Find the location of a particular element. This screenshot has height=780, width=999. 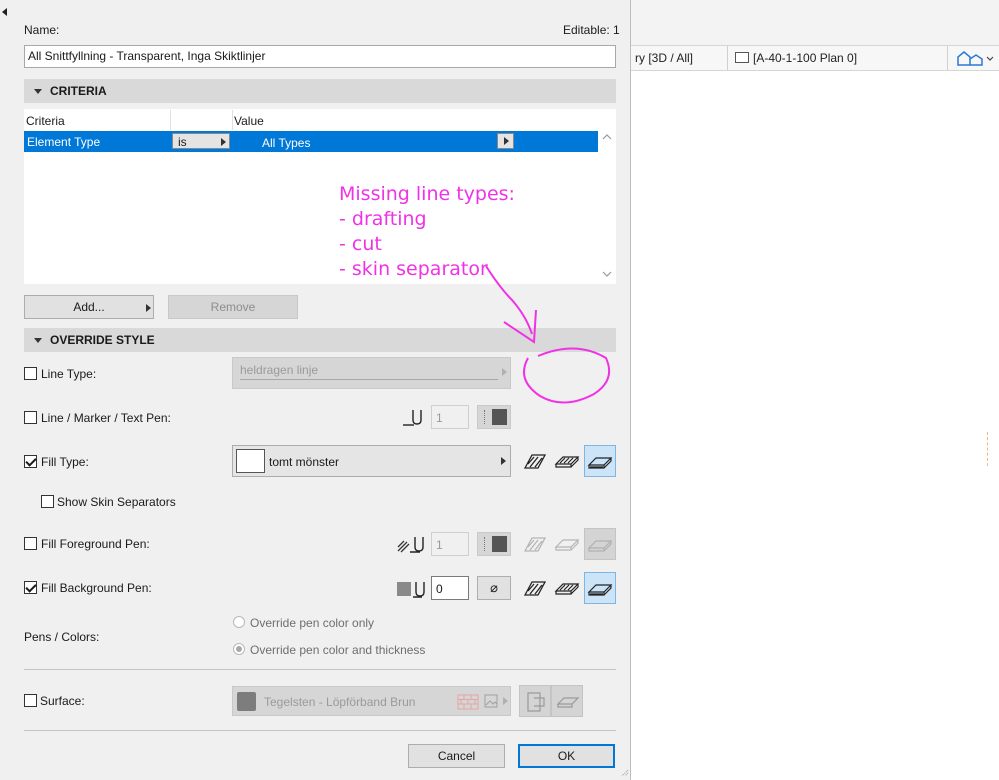

bg-draft-button is located at coordinates (535, 588).